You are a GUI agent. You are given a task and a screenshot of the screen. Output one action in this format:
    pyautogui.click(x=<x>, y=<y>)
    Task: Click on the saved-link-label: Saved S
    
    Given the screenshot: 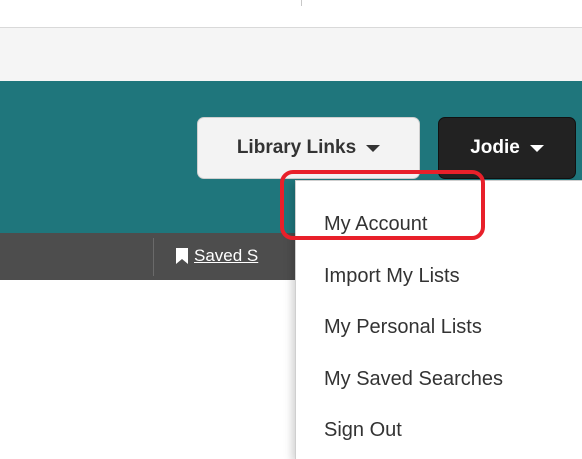 What is the action you would take?
    pyautogui.click(x=226, y=255)
    